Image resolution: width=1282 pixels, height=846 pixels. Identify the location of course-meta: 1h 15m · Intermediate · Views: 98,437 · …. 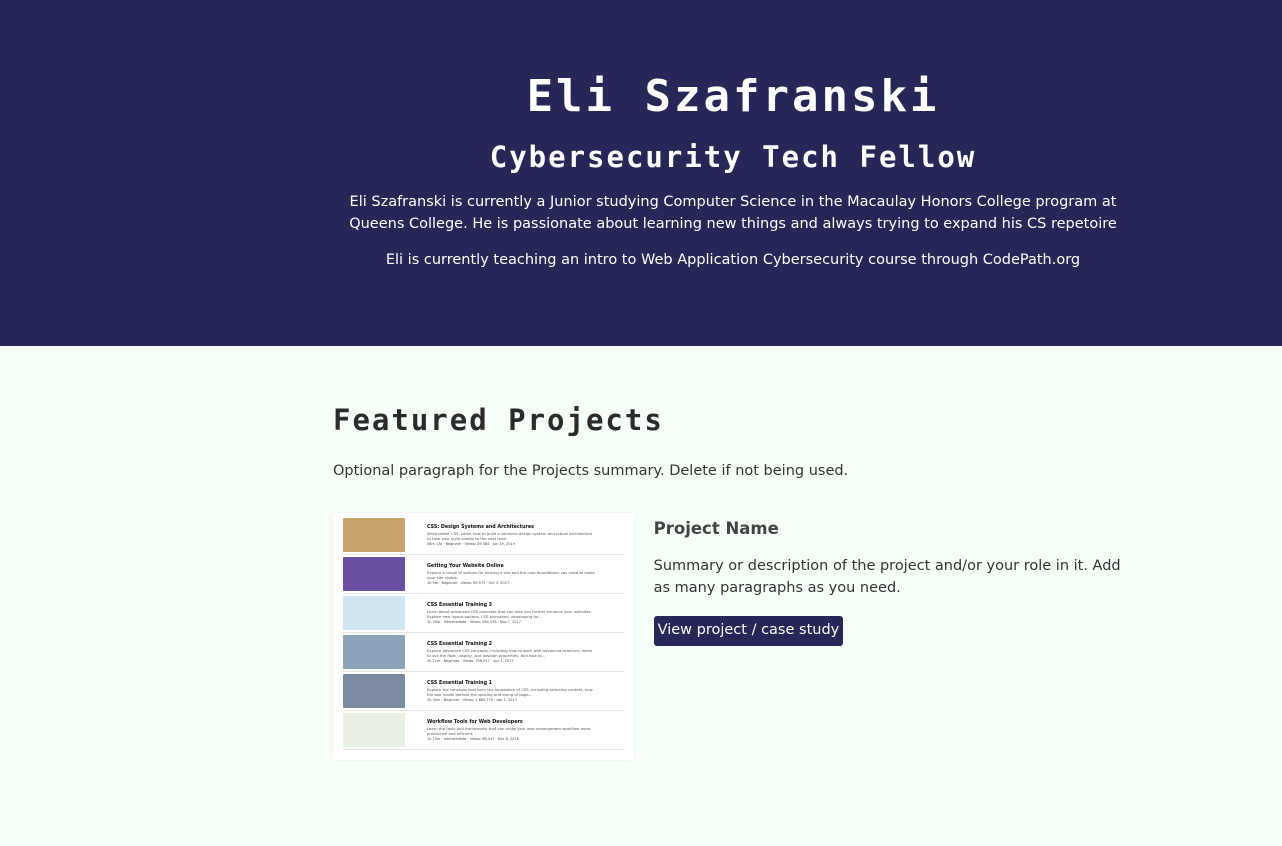
(473, 738).